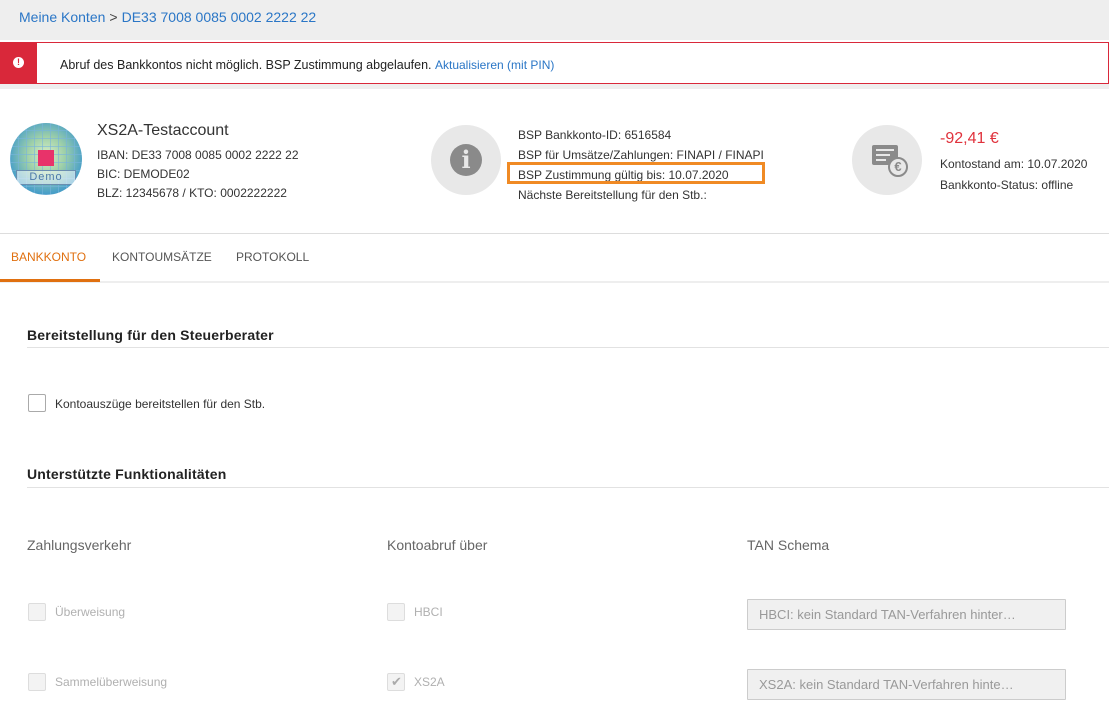 This screenshot has height=707, width=1109. I want to click on ueberweisung-checkbox, so click(37, 612).